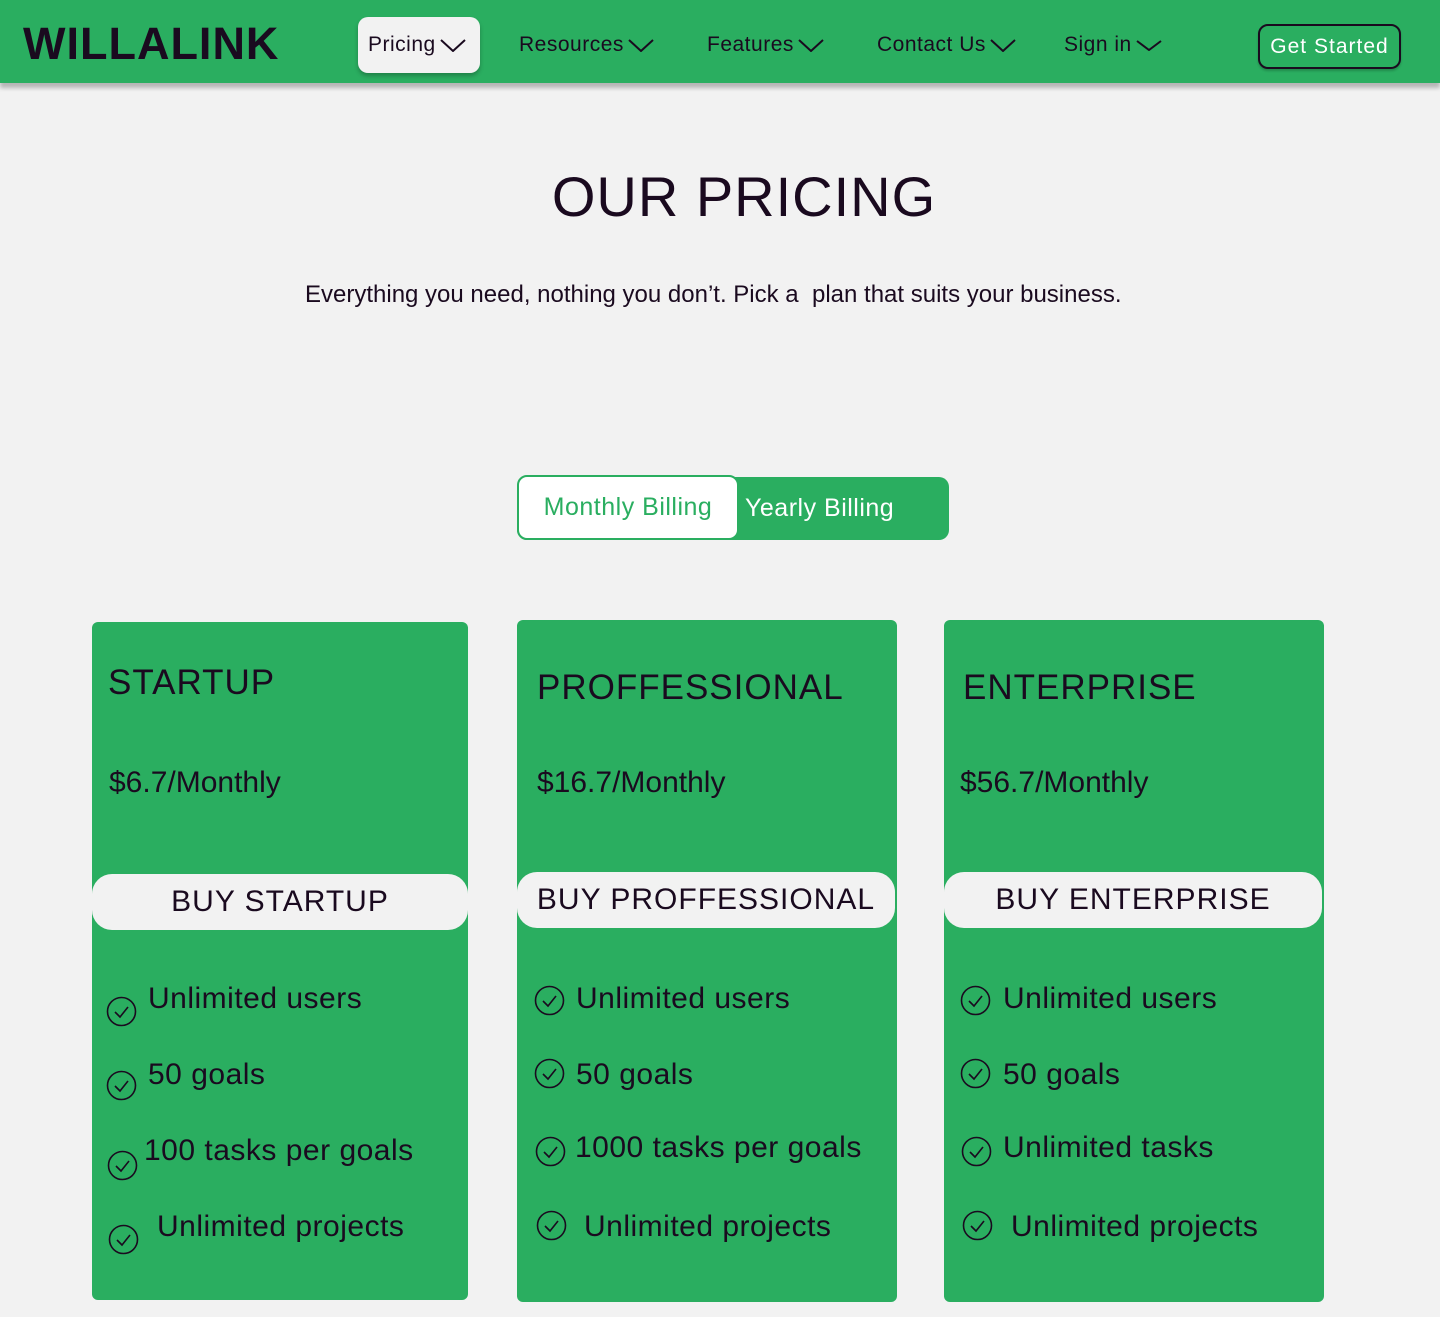 This screenshot has width=1440, height=1317. I want to click on nav-pricing: Pricing, so click(419, 45).